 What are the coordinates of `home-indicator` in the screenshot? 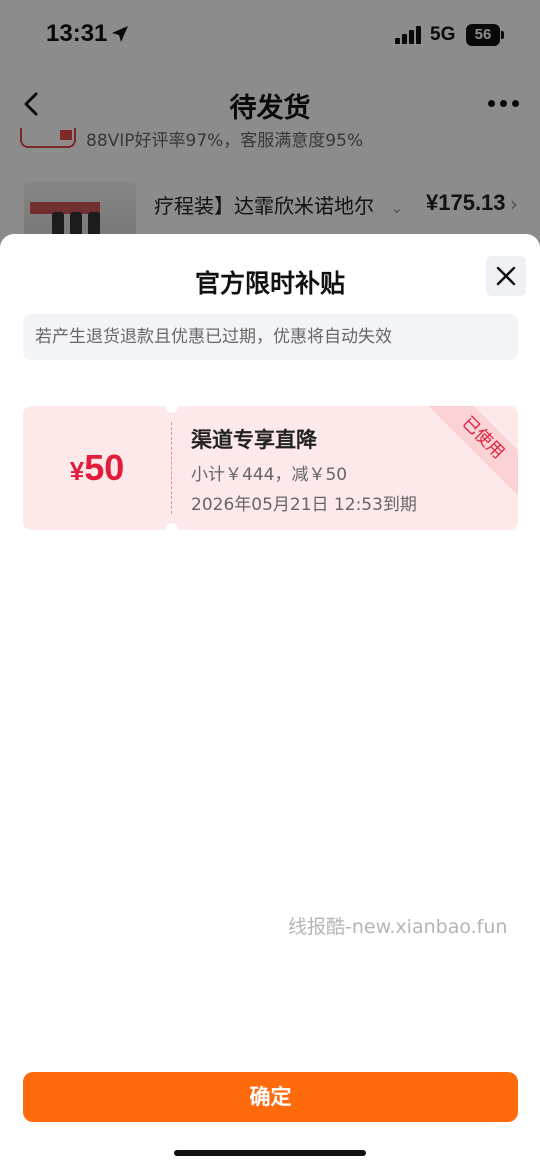 It's located at (270, 1153).